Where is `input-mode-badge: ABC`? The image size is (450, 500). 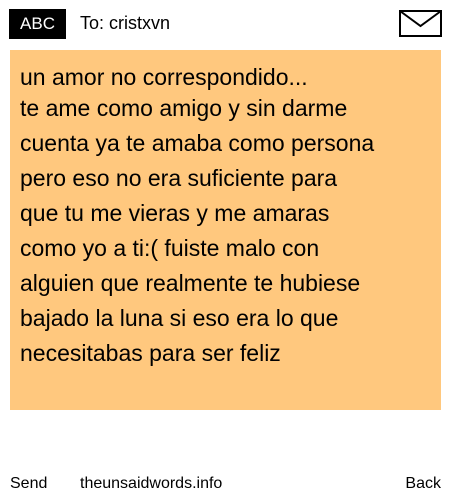 input-mode-badge: ABC is located at coordinates (37, 24).